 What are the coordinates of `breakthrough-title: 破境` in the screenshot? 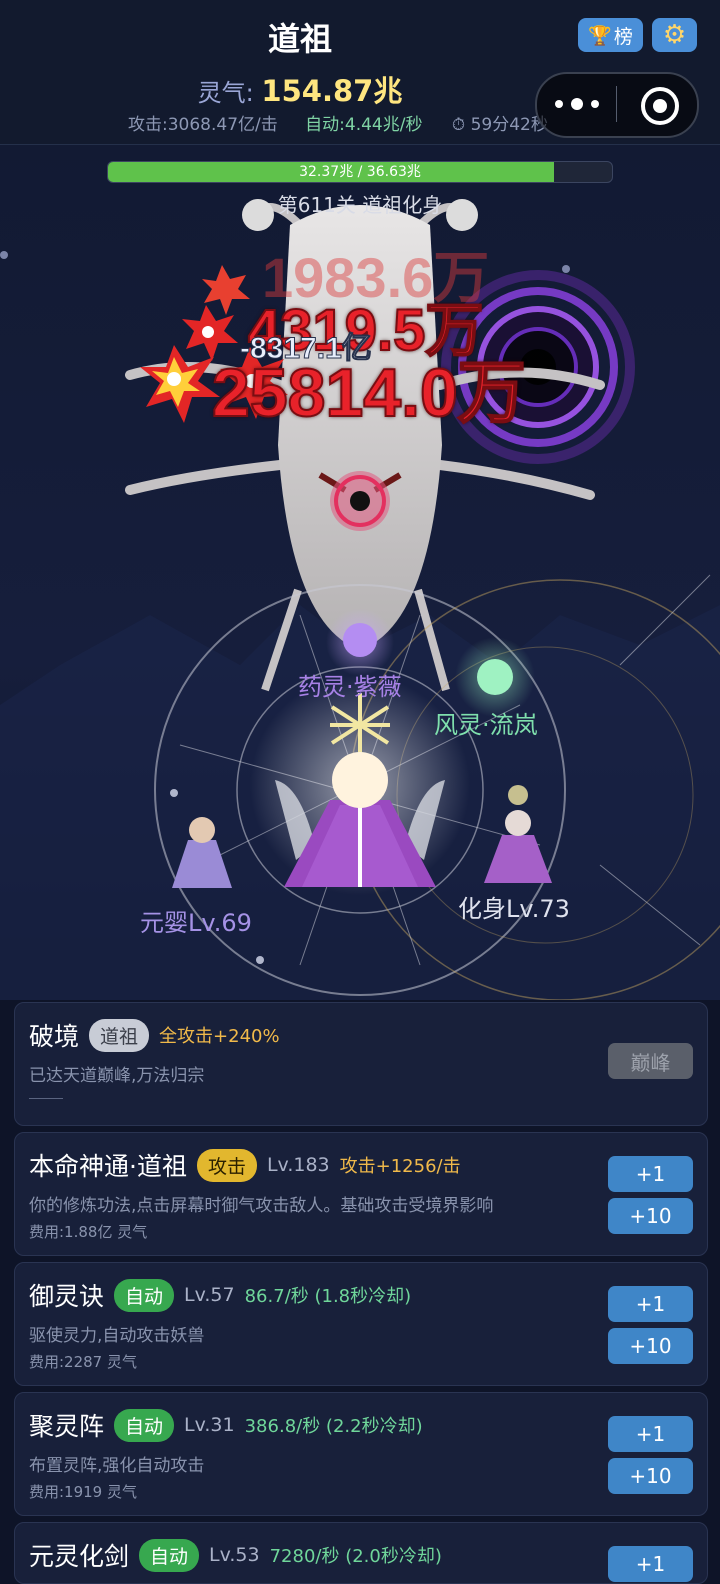 It's located at (54, 1036).